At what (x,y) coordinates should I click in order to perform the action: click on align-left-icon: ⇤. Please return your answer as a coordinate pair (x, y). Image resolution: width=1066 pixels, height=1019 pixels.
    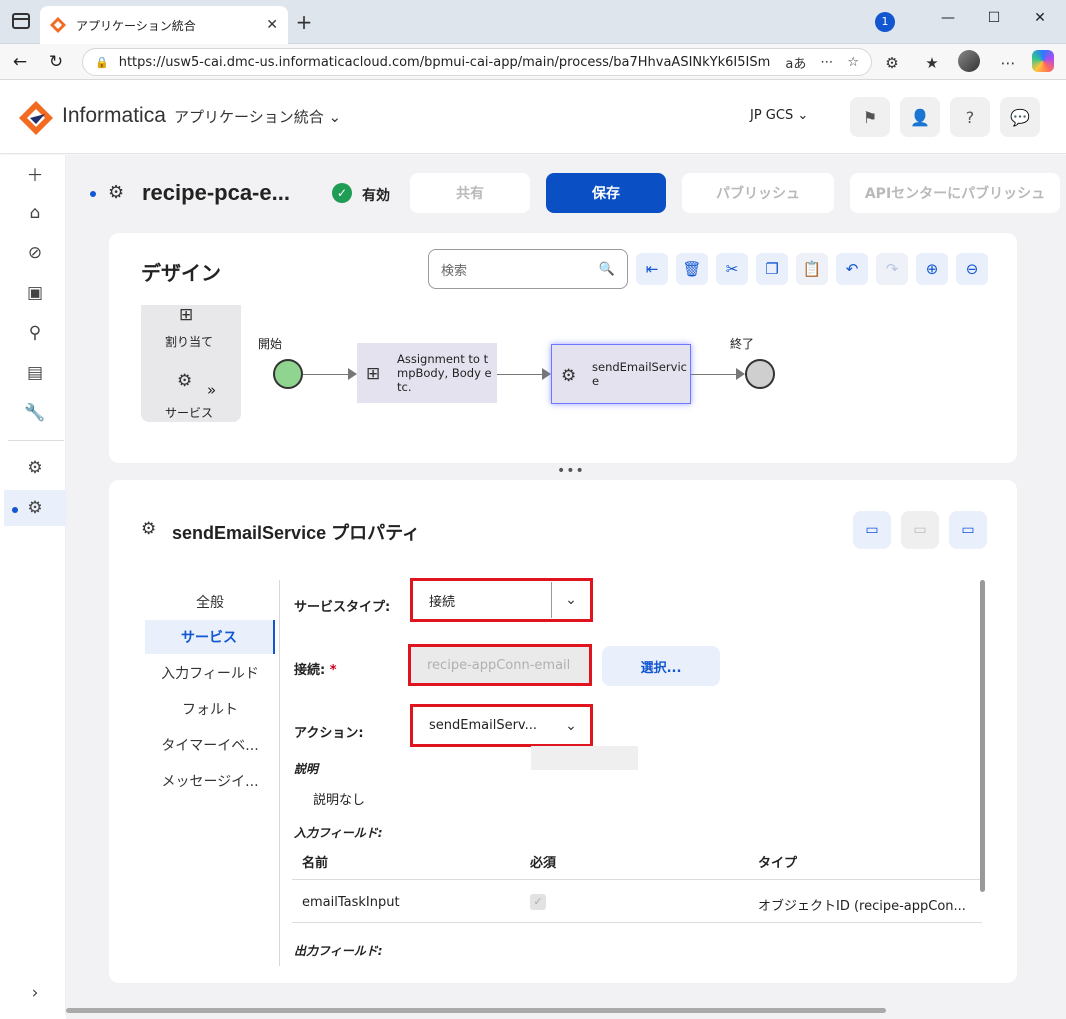
    Looking at the image, I should click on (652, 269).